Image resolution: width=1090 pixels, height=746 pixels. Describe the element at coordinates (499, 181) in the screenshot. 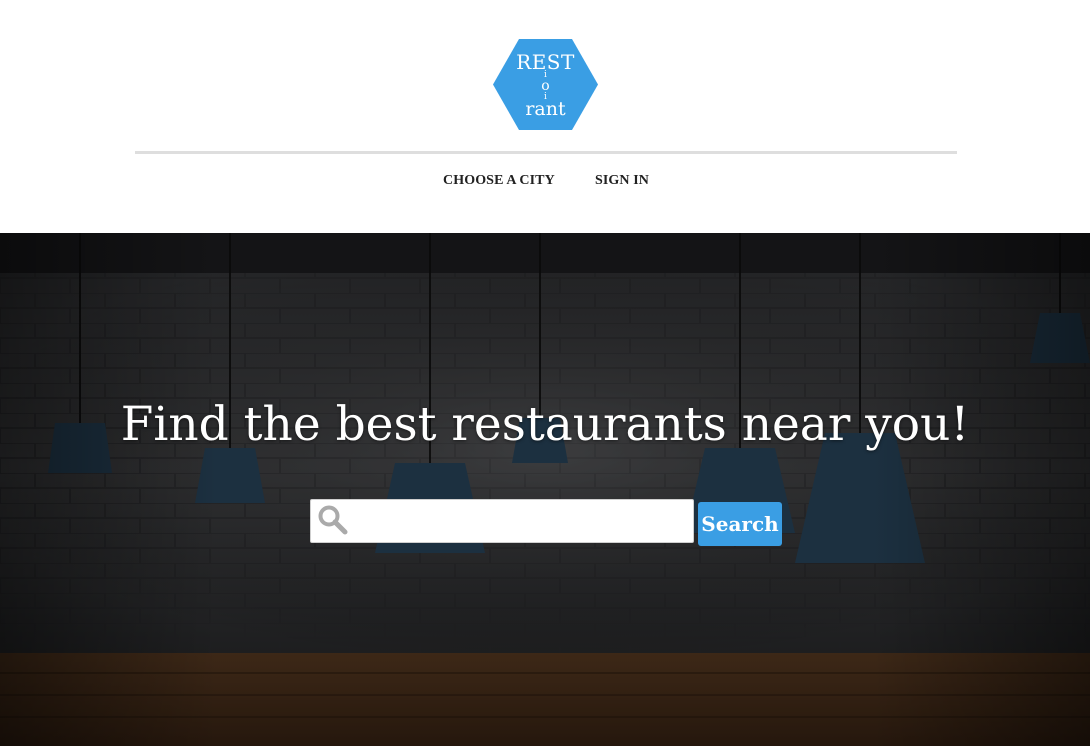

I see `nav-choose-city-link: CHOOSE A CITY` at that location.